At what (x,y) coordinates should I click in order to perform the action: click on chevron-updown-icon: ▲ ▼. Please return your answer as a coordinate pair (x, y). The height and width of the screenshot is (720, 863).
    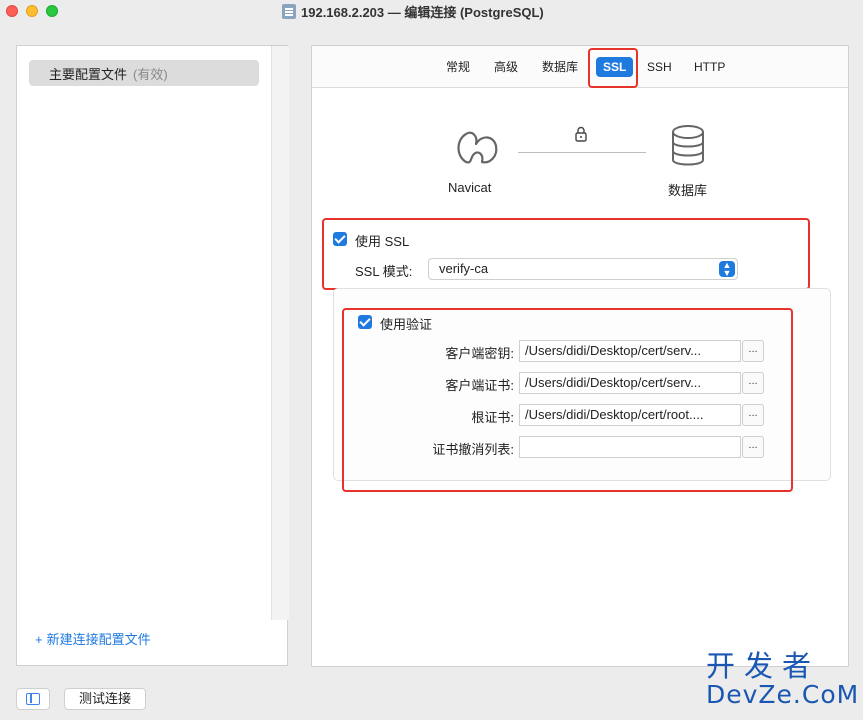
    Looking at the image, I should click on (727, 269).